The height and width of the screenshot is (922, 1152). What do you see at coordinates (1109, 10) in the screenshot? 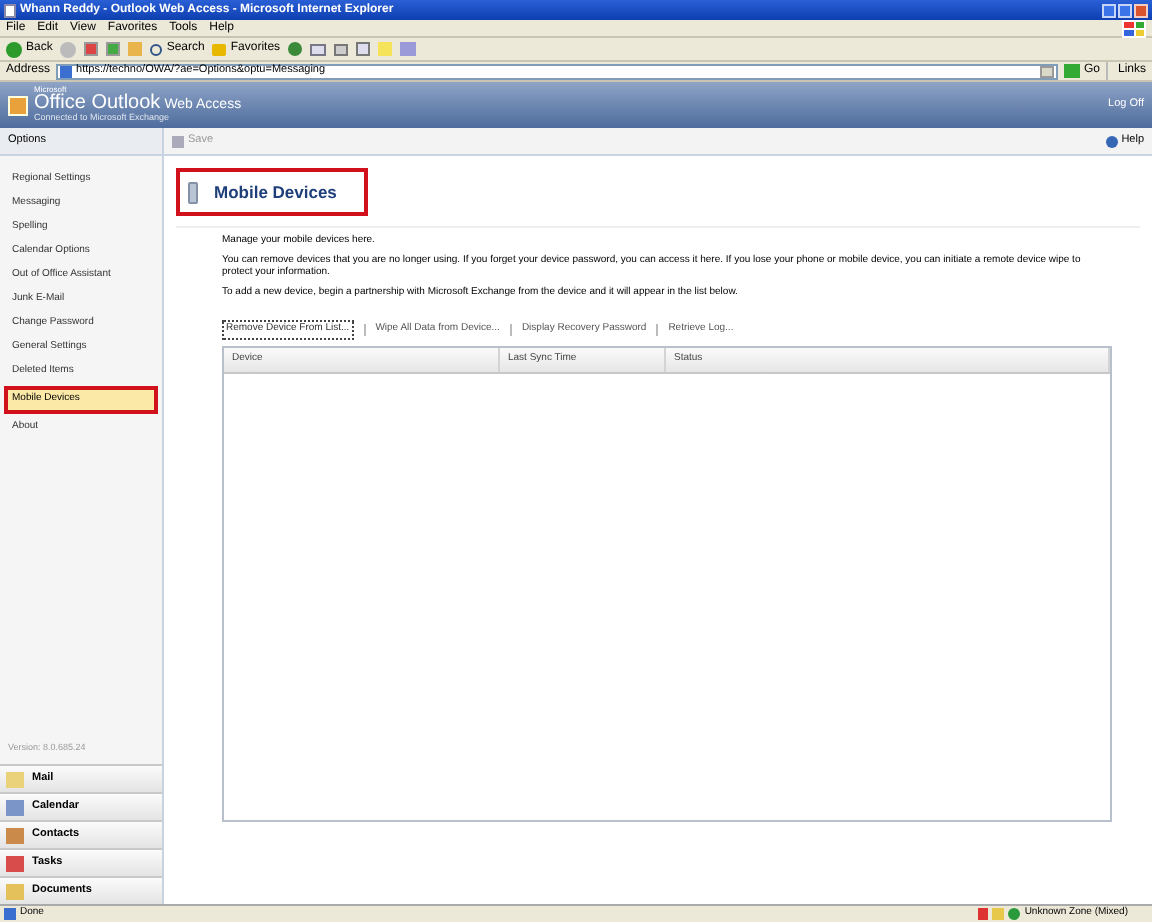
I see `minimize-button` at bounding box center [1109, 10].